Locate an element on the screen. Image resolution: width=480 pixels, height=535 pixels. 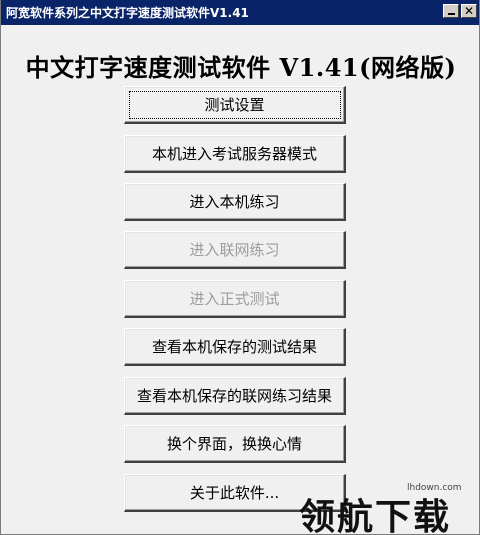
window-title: 阿宽软件系列之中文打字速度测试软件V1.41 is located at coordinates (127, 13).